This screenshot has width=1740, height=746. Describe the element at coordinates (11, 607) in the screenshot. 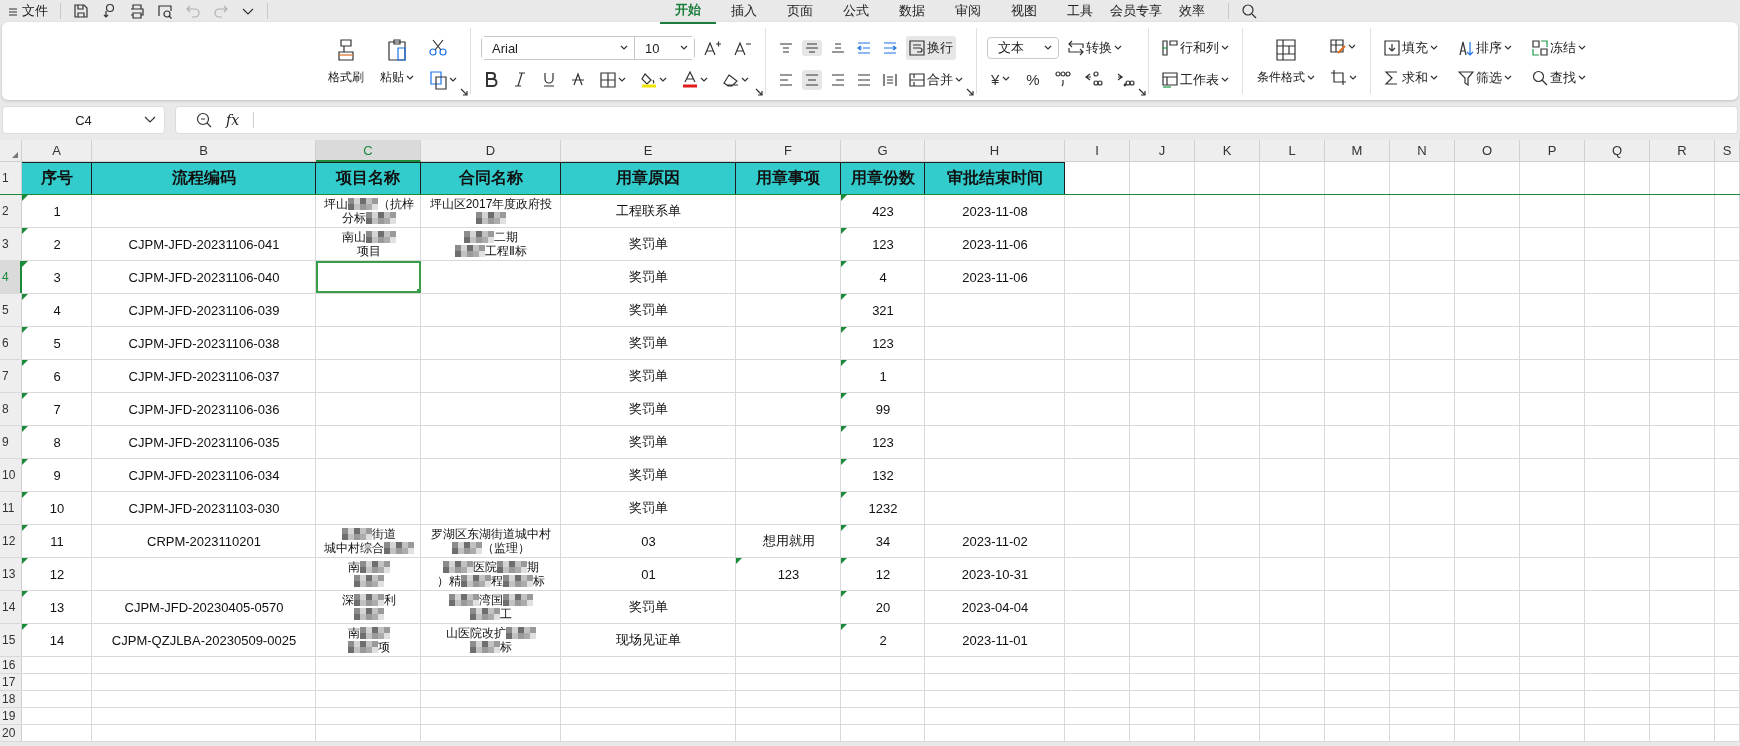

I see `row-header: 14` at that location.